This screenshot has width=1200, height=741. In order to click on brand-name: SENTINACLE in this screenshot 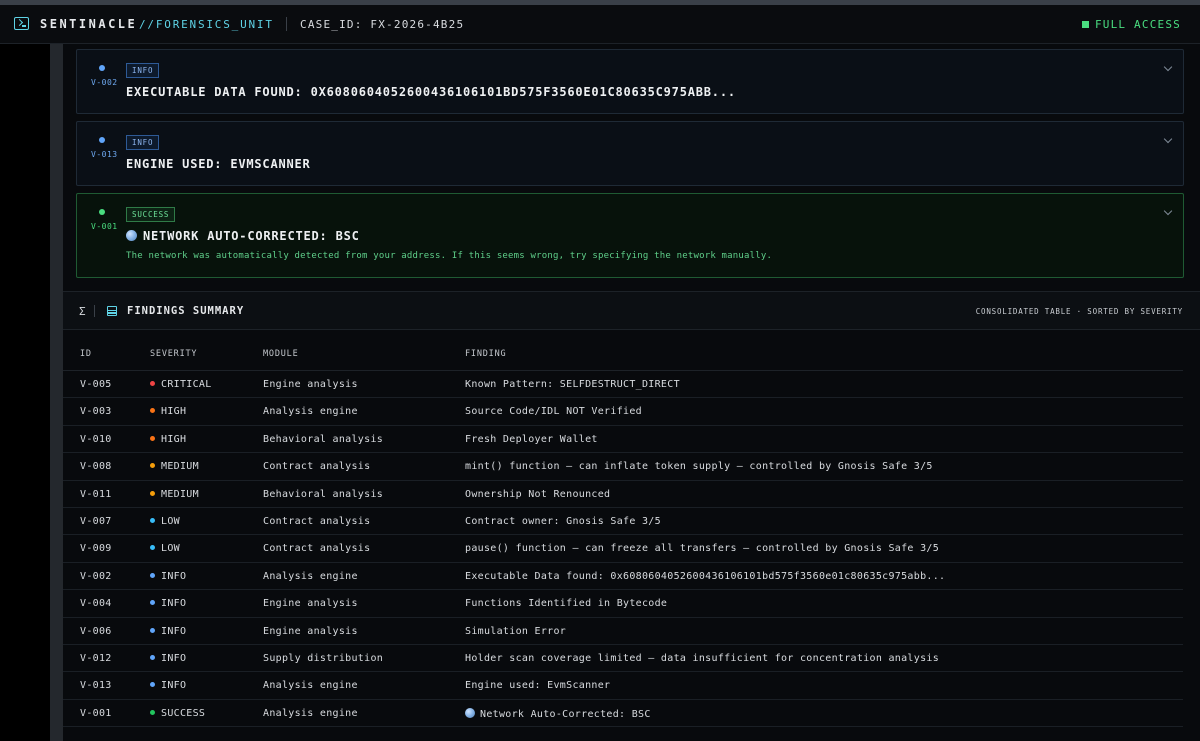, I will do `click(89, 24)`.